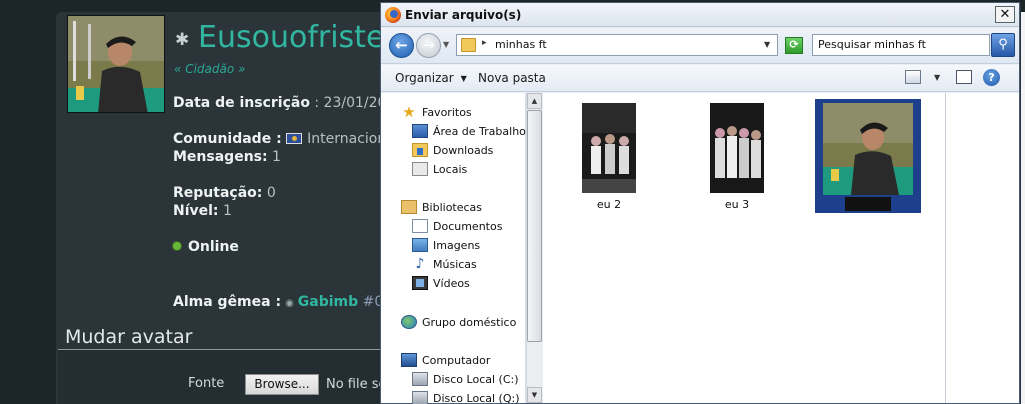 Image resolution: width=1025 pixels, height=404 pixels. I want to click on breadcrumb-arrow-icon: ▸, so click(484, 43).